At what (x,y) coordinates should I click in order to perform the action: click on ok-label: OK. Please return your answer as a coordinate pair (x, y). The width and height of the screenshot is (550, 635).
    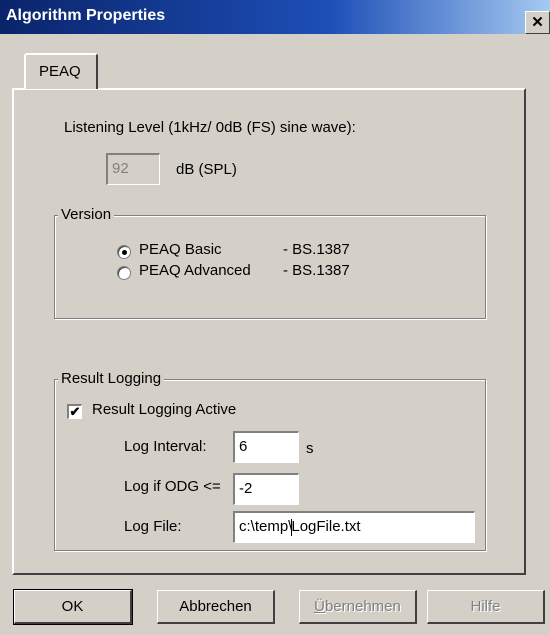
    Looking at the image, I should click on (72, 606).